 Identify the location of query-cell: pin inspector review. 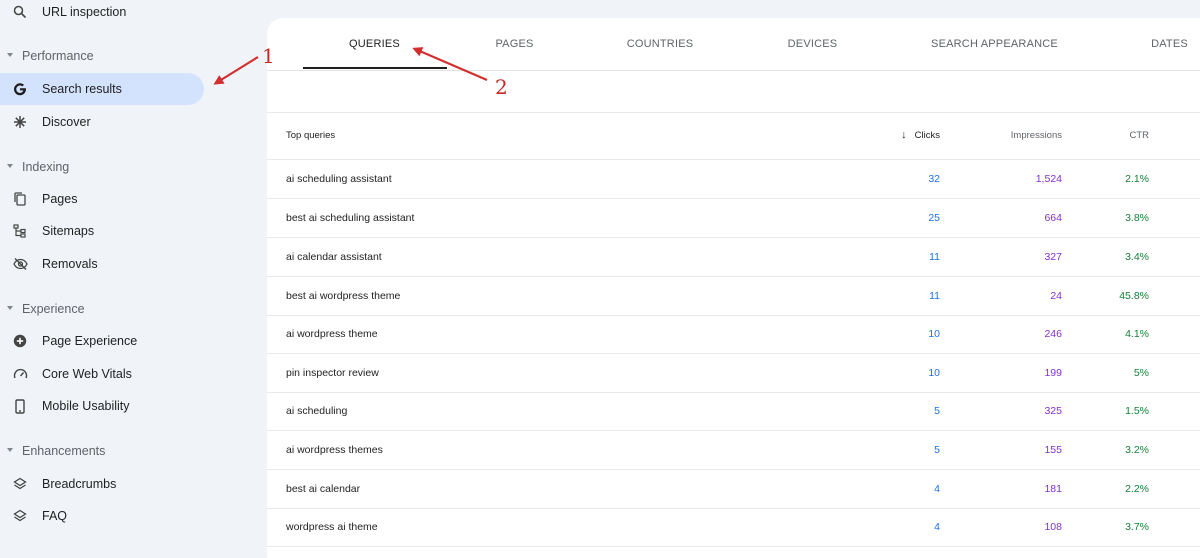
(332, 373).